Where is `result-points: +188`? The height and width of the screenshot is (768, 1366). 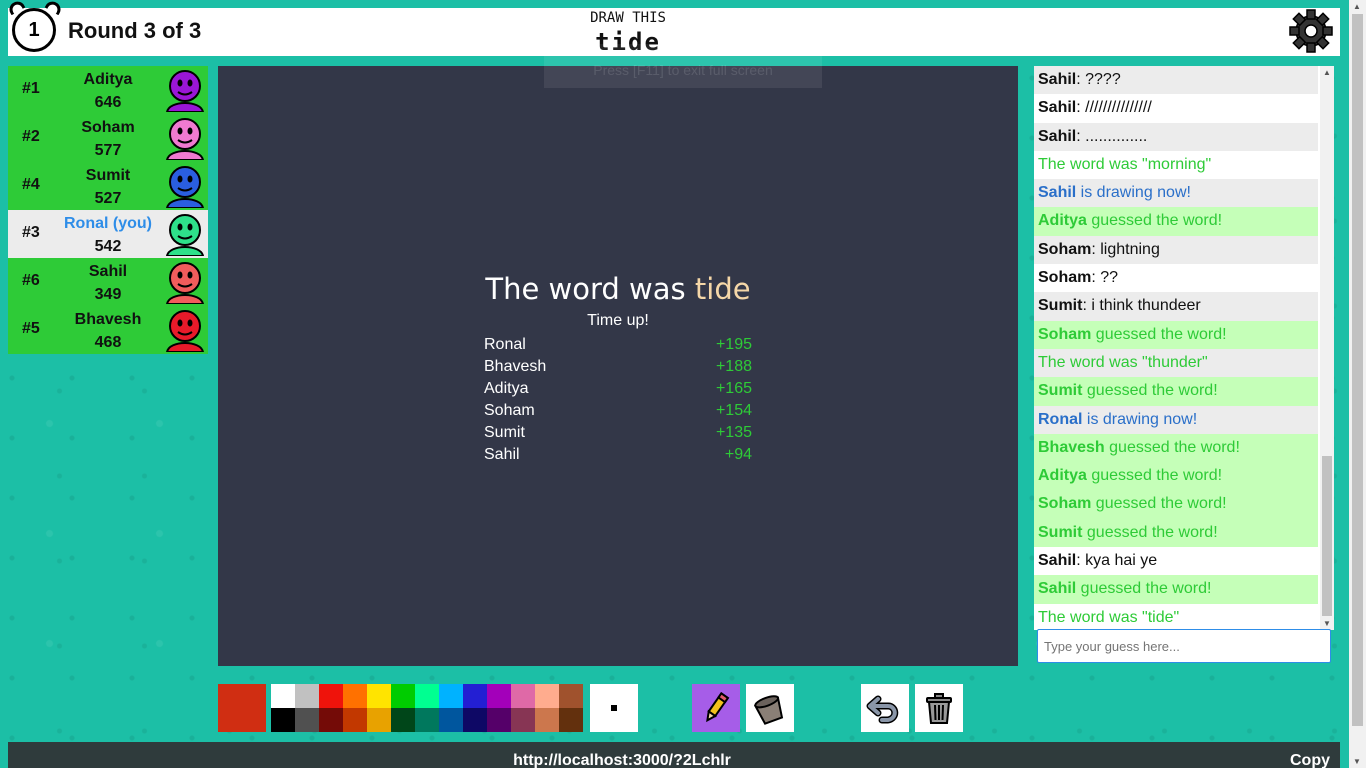
result-points: +188 is located at coordinates (733, 366).